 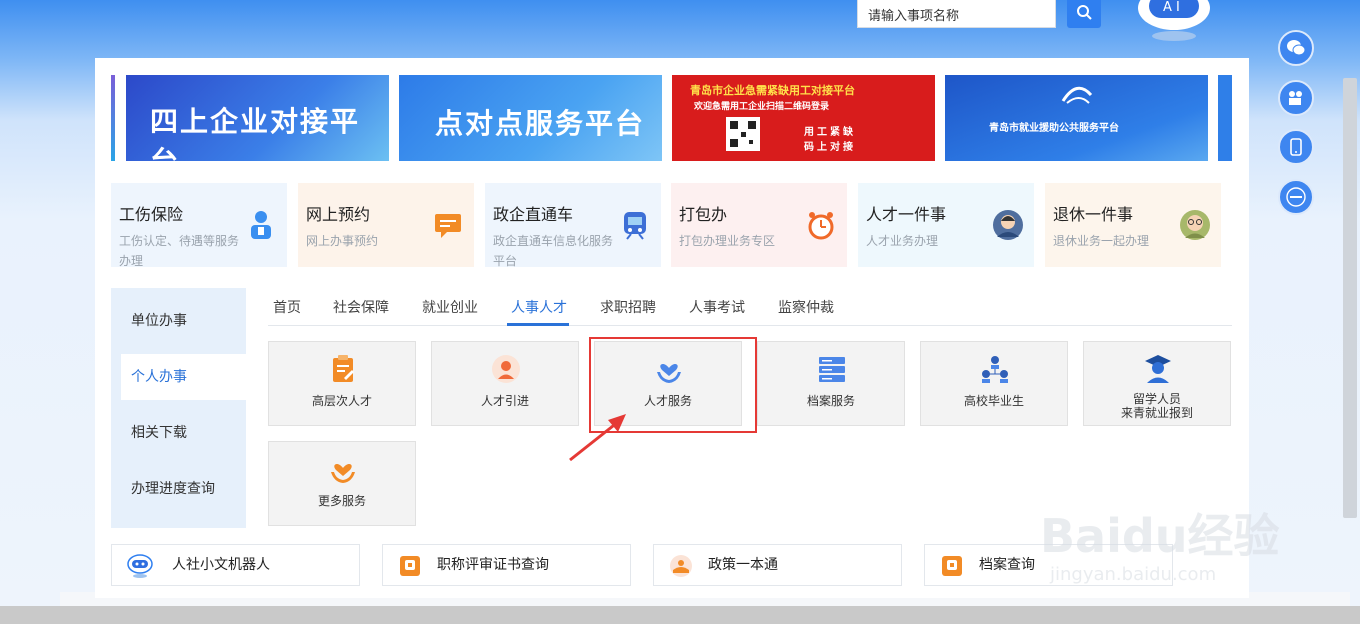 I want to click on link-label: 政策一本通, so click(x=743, y=565).